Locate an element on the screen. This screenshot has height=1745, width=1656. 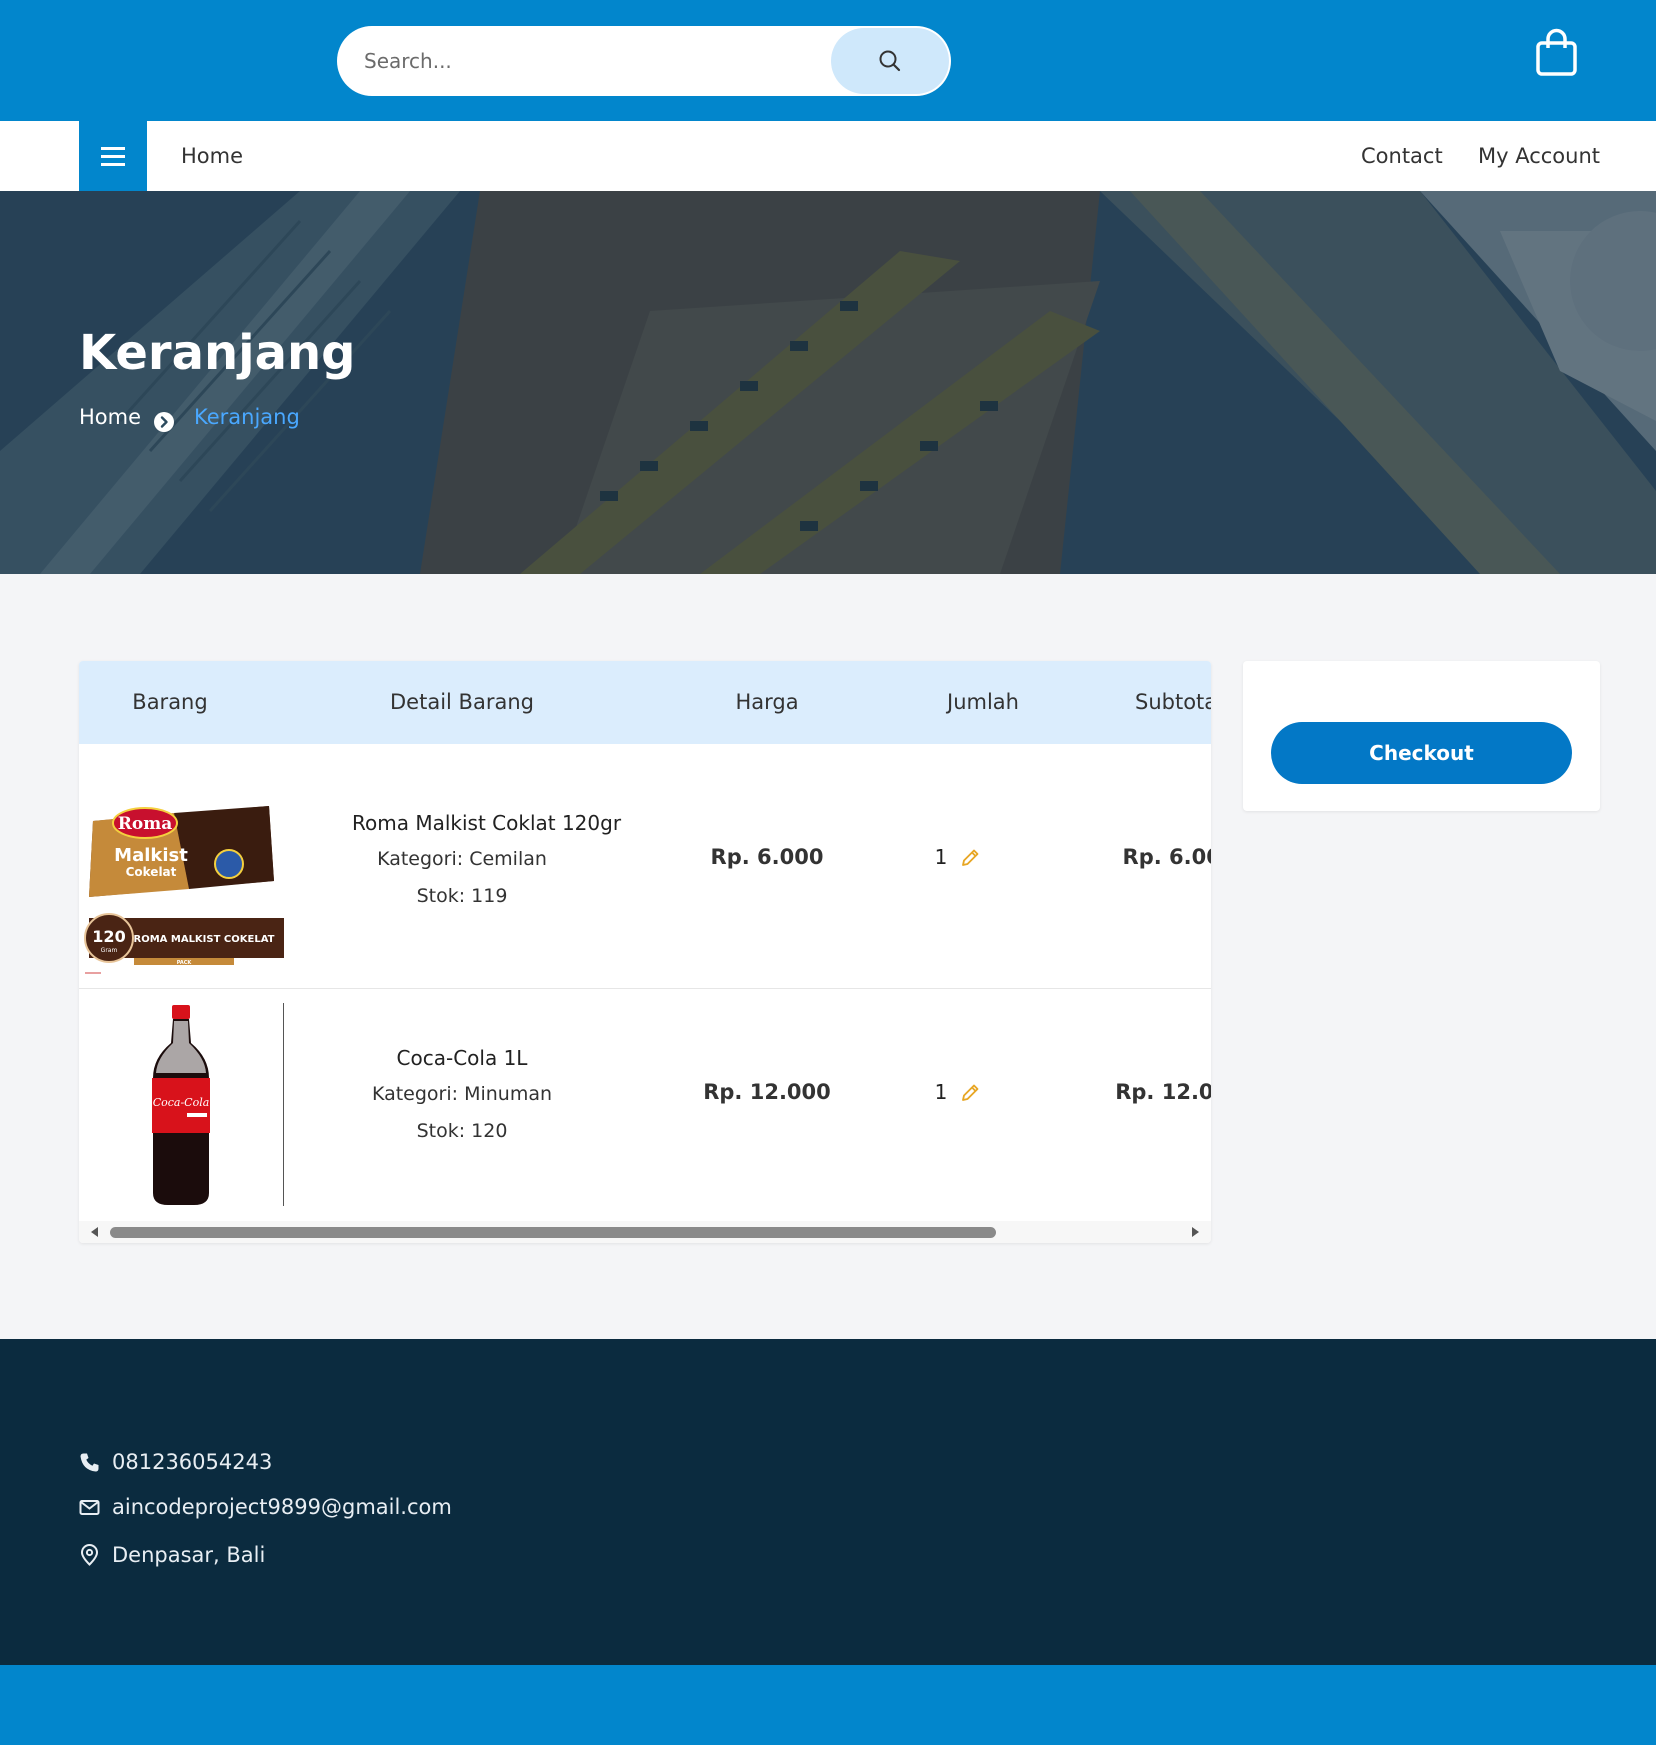
malkist-text: Malkist is located at coordinates (151, 855).